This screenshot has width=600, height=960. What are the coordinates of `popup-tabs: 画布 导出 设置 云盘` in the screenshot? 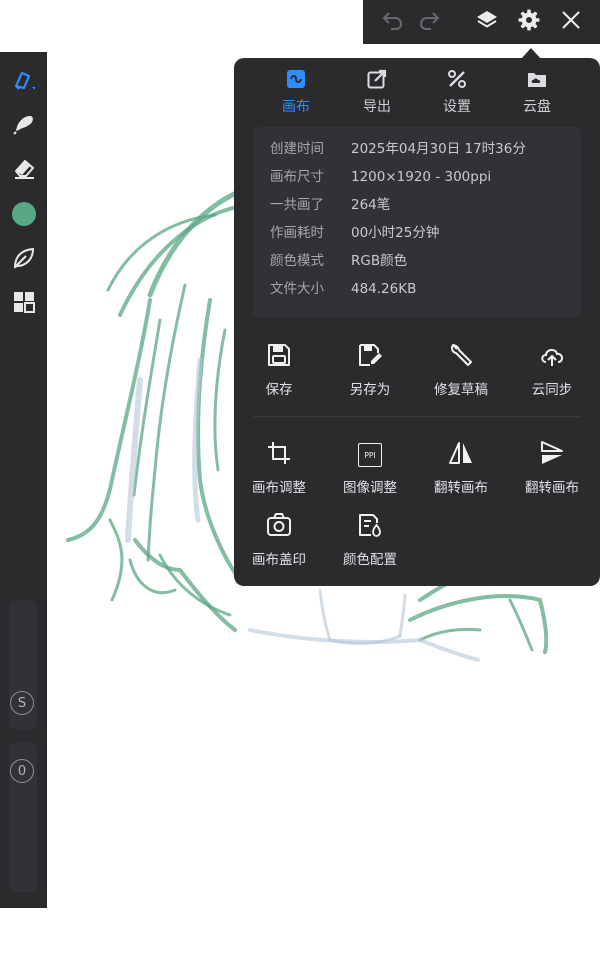 It's located at (417, 90).